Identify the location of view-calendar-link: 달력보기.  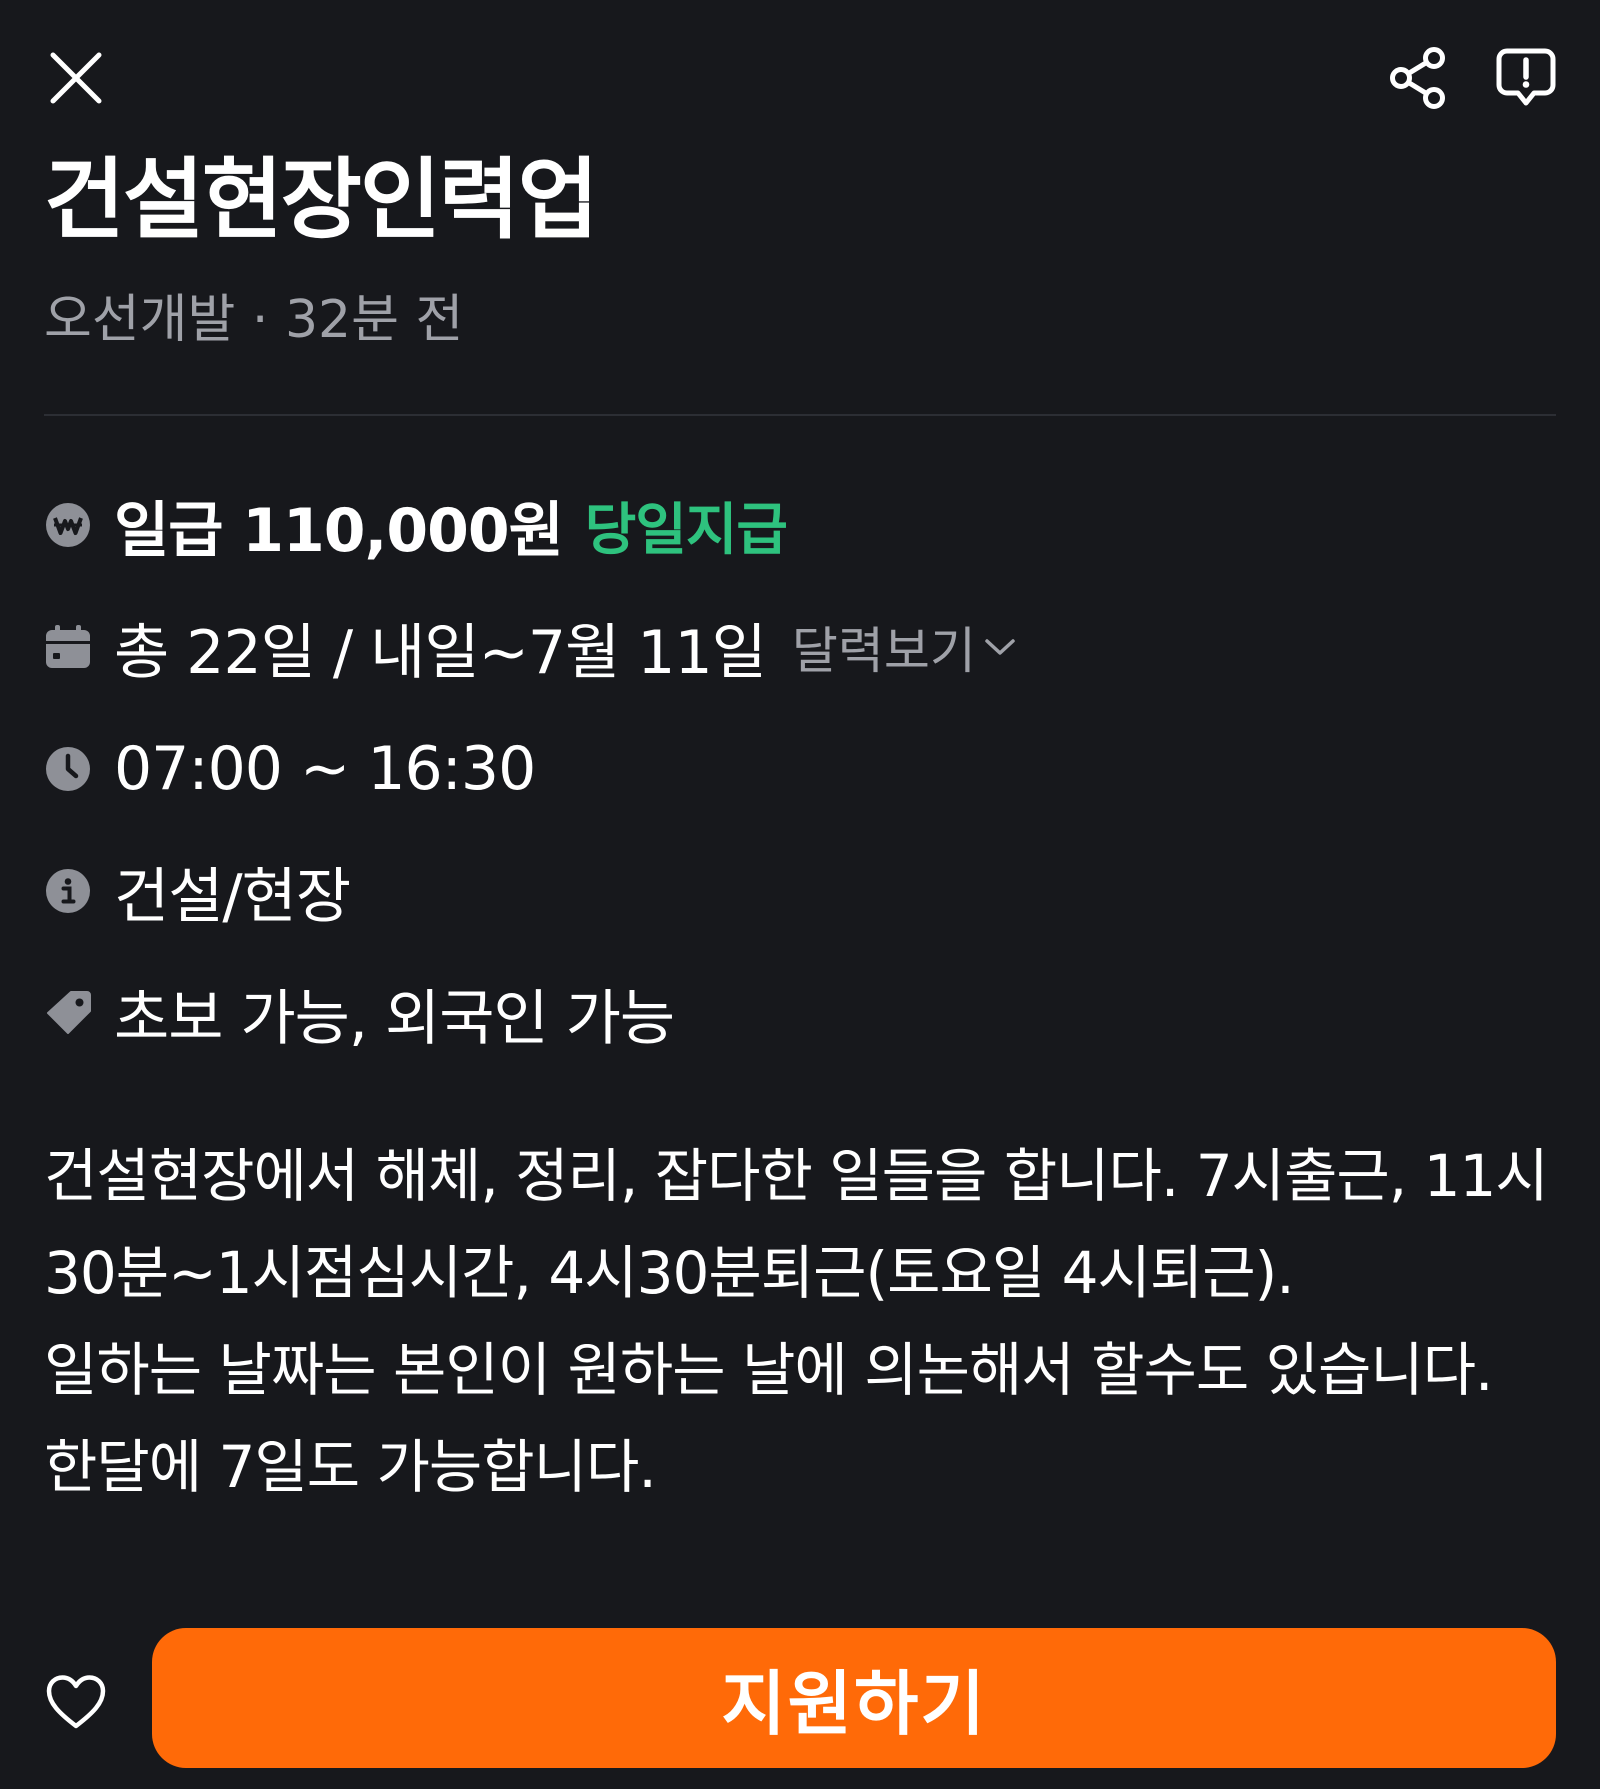
(904, 647).